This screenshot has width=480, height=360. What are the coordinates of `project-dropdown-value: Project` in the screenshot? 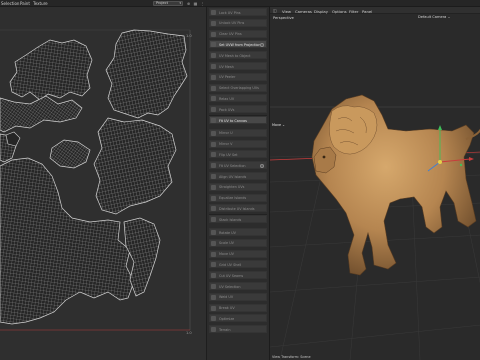 It's located at (162, 3).